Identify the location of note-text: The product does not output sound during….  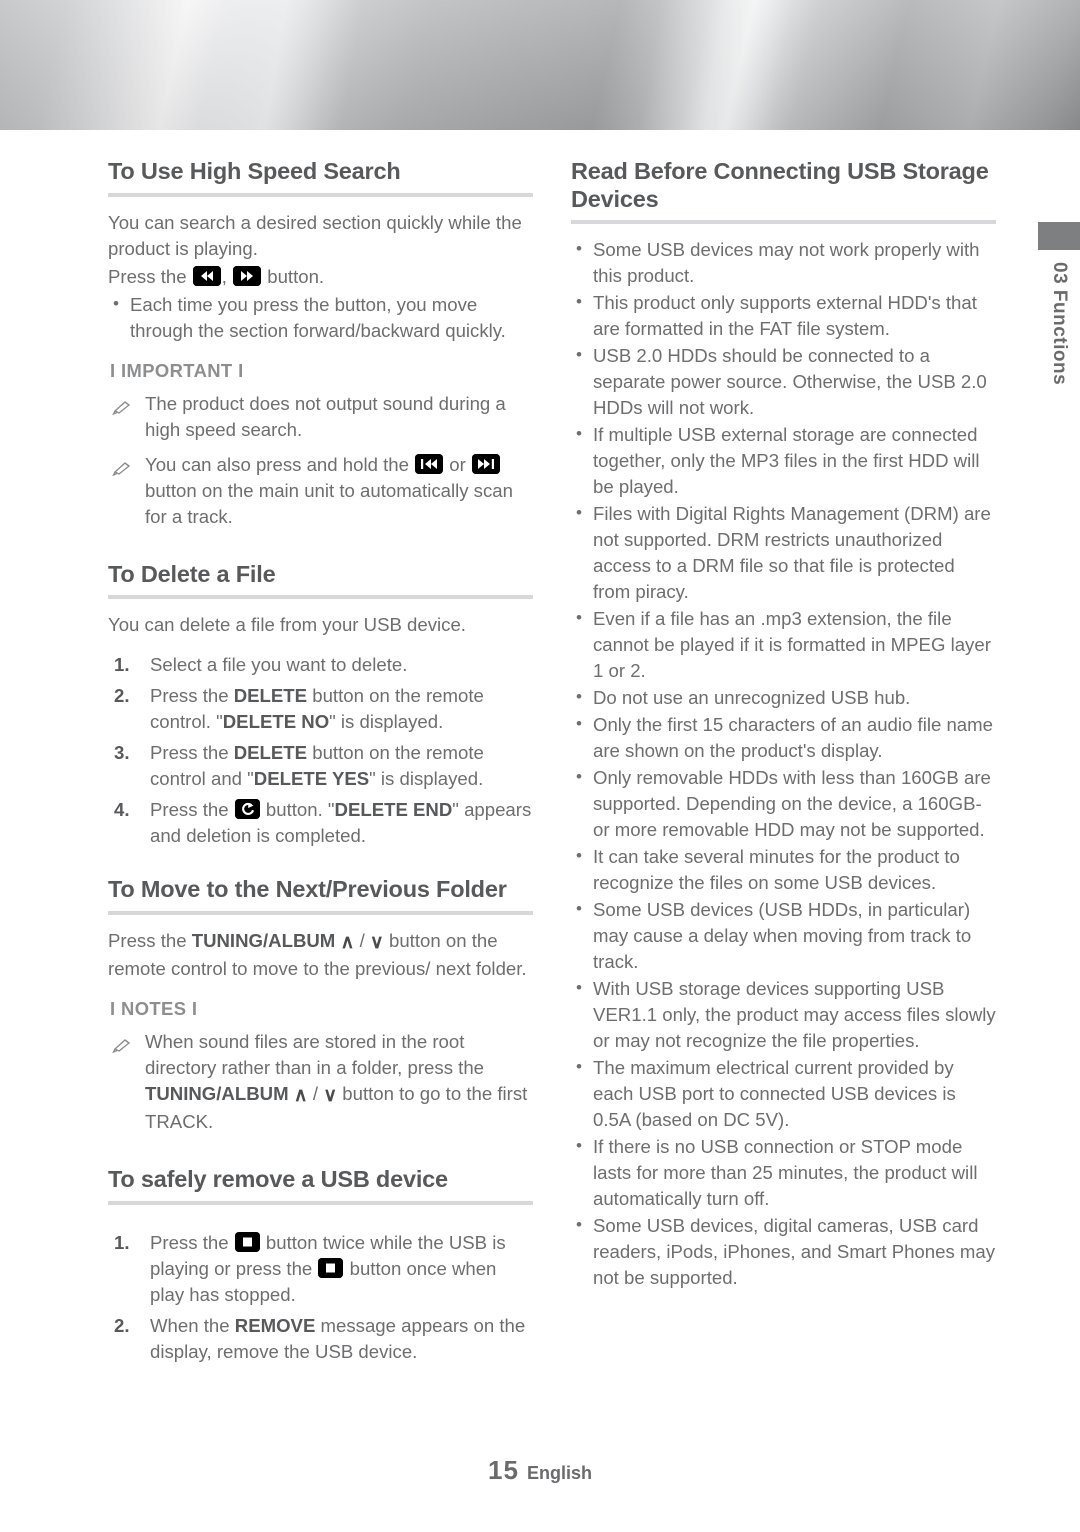
(325, 416).